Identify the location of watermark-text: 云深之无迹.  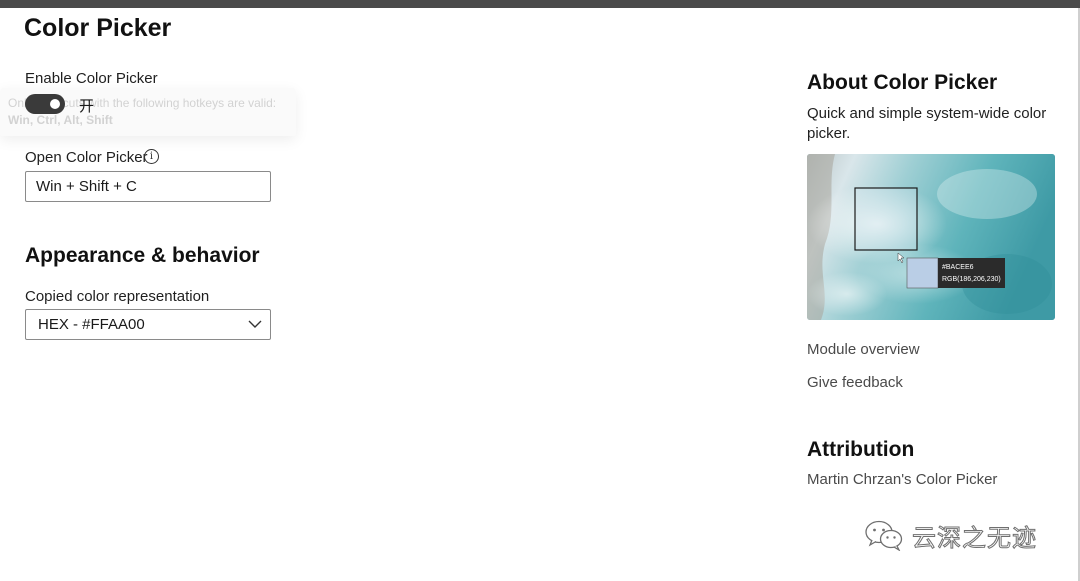
(974, 538).